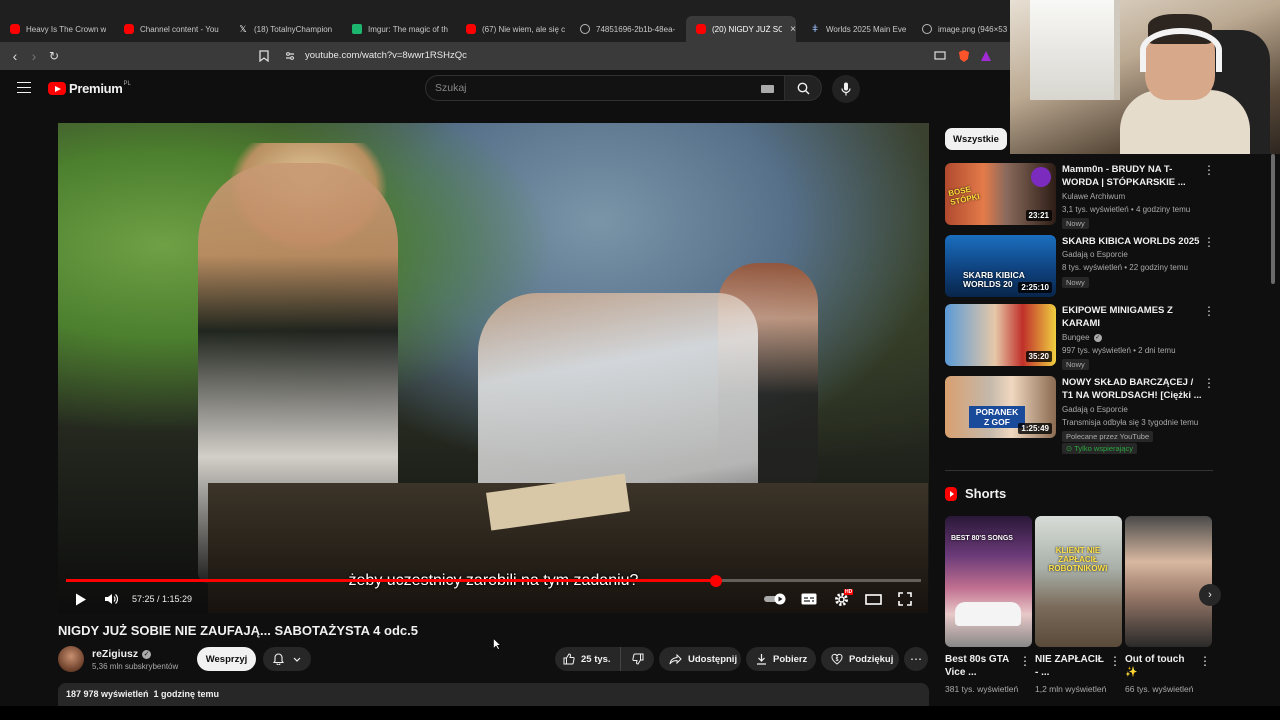 This screenshot has height=720, width=1280. I want to click on fullscreen-button, so click(905, 599).